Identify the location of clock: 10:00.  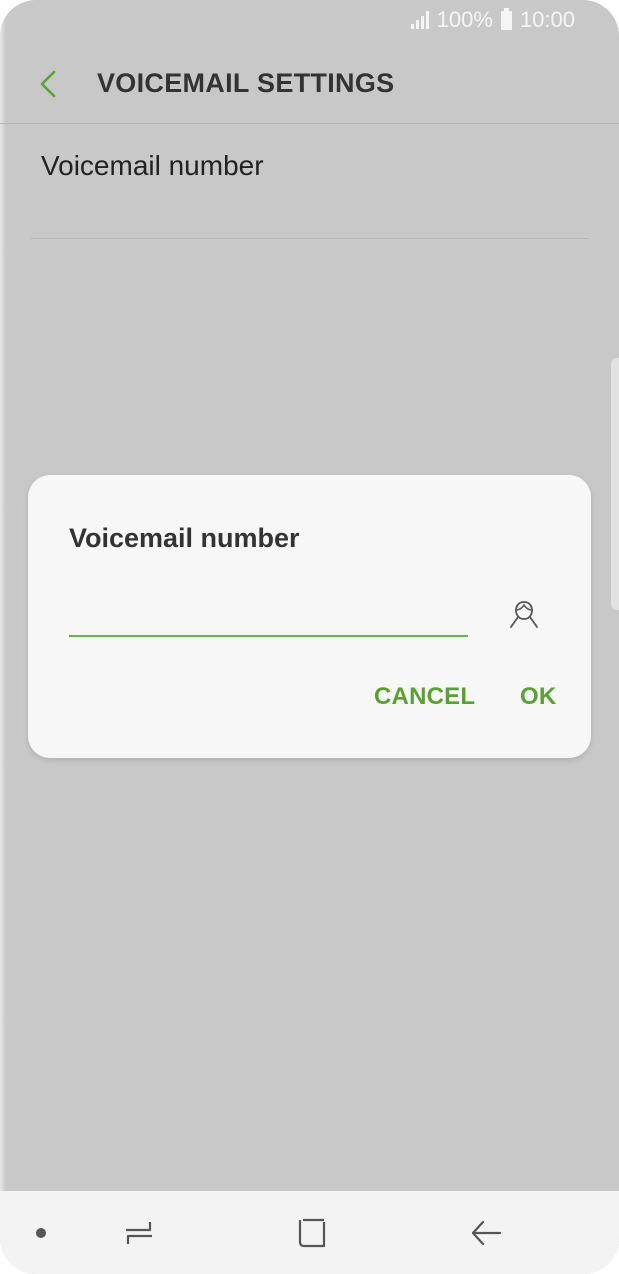
(547, 19).